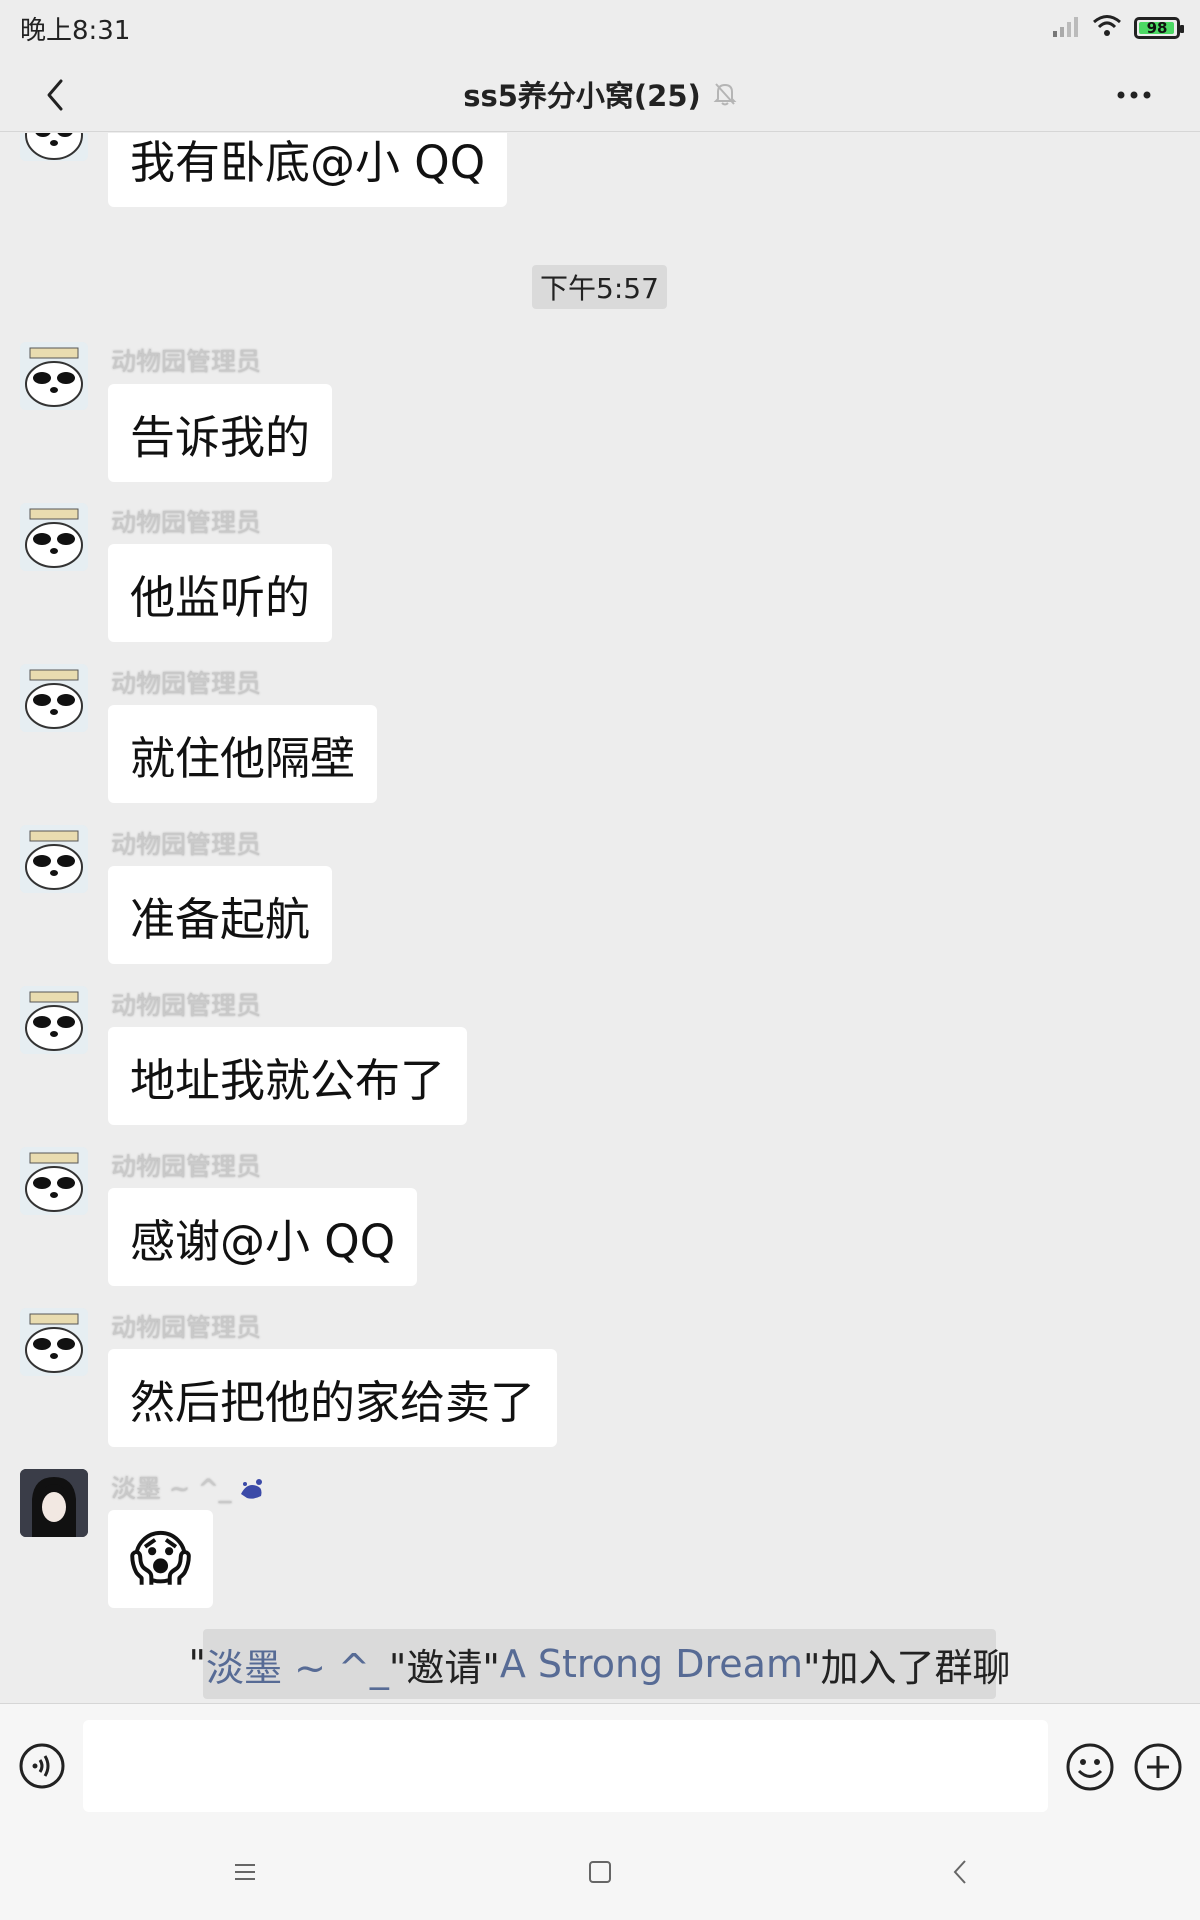 The width and height of the screenshot is (1200, 1920). I want to click on message-bubble: 就住他隔壁, so click(243, 754).